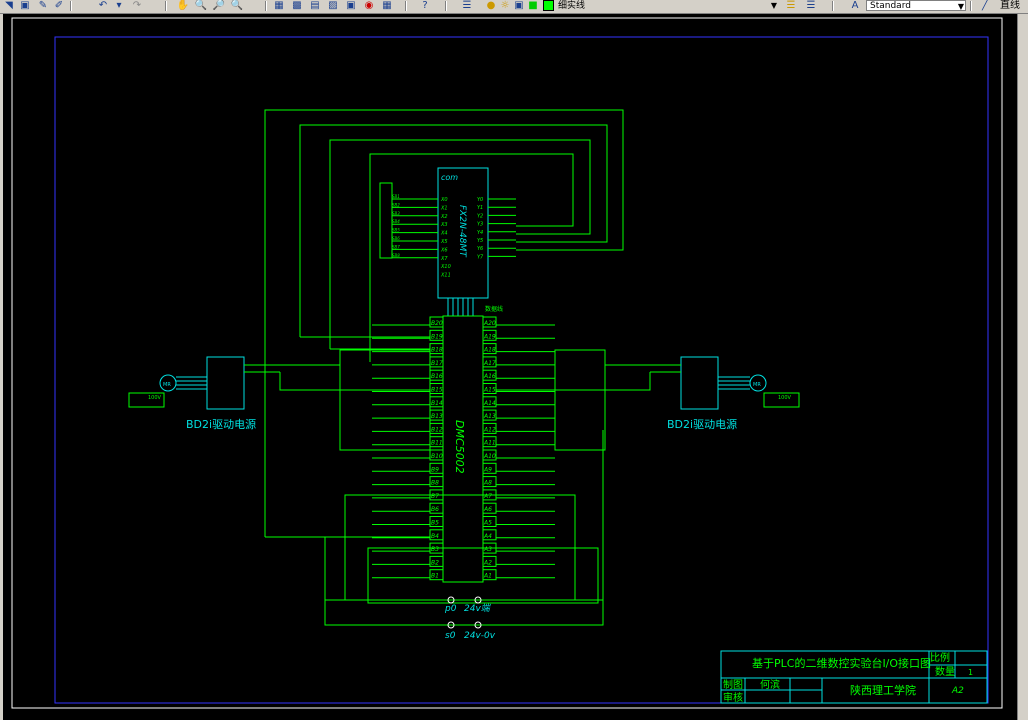 The height and width of the screenshot is (720, 1028). What do you see at coordinates (237, 6) in the screenshot?
I see `zoom-previous-icon: 🔍` at bounding box center [237, 6].